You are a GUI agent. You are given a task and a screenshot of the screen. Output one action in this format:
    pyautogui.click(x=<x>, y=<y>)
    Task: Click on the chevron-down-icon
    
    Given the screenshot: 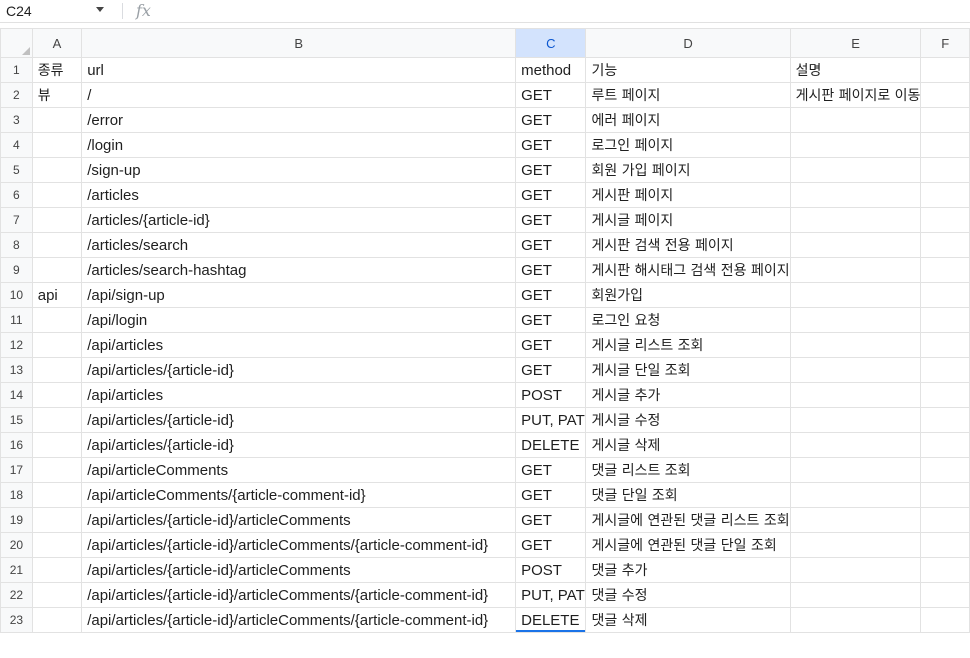 What is the action you would take?
    pyautogui.click(x=100, y=9)
    